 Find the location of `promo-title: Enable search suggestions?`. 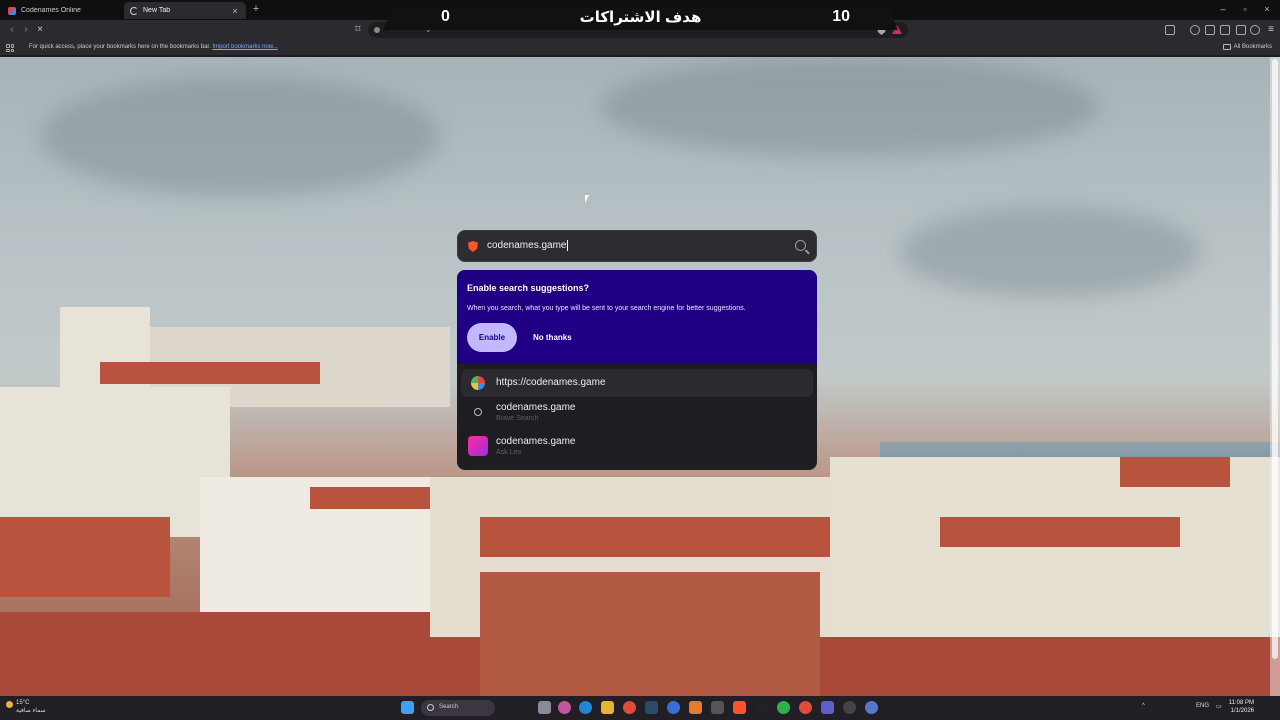

promo-title: Enable search suggestions? is located at coordinates (528, 288).